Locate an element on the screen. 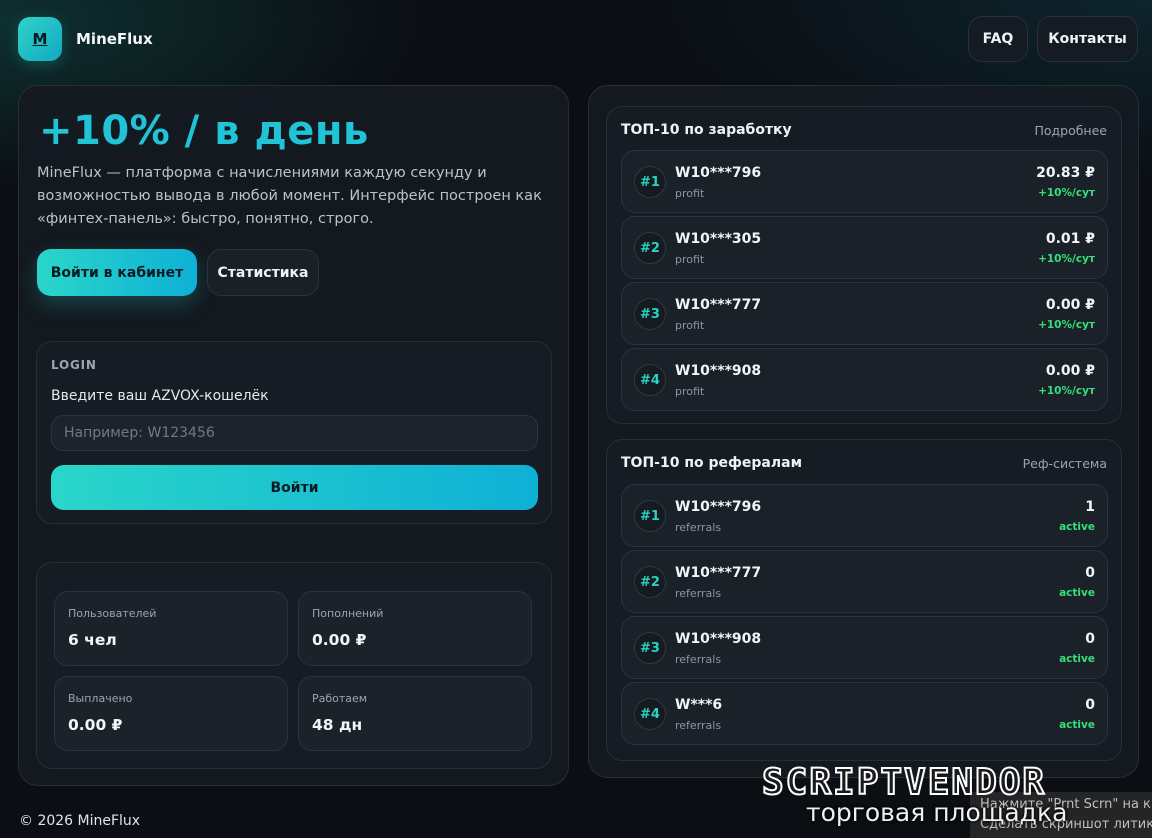 The width and height of the screenshot is (1152, 838). referral-system-link: Реф-система is located at coordinates (1065, 463).